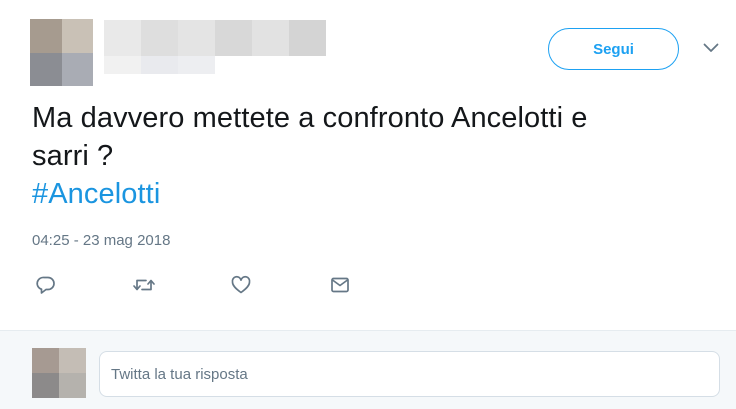 The image size is (736, 409). I want to click on tweet-timestamp: 04:25 - 23 mag 2018, so click(101, 240).